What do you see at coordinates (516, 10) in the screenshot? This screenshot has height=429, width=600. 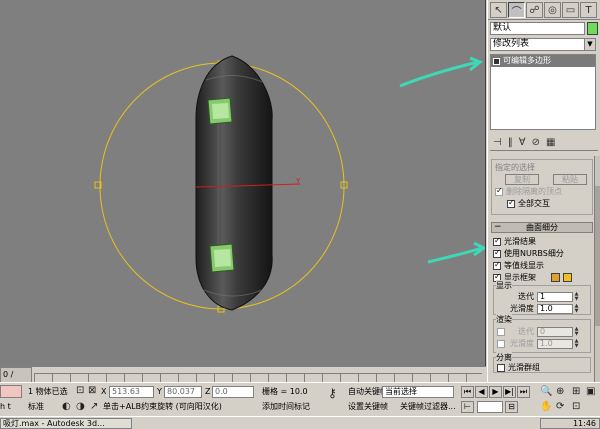 I see `modify-bend-icon: ⌒` at bounding box center [516, 10].